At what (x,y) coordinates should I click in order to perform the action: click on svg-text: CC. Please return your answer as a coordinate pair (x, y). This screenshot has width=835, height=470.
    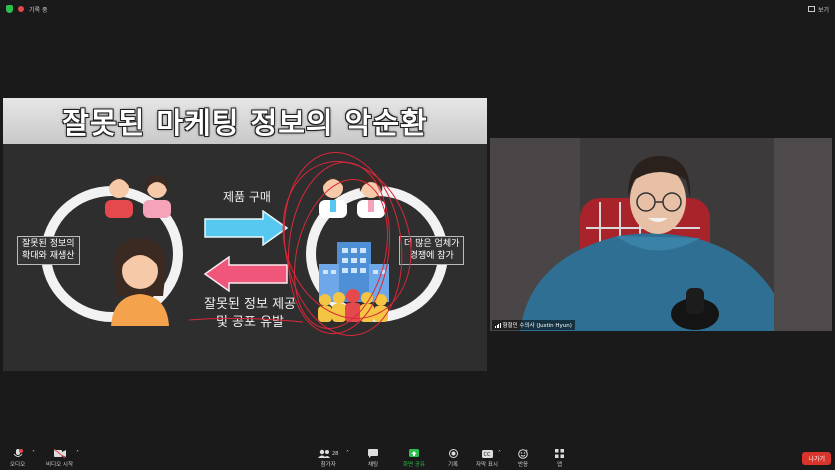
    Looking at the image, I should click on (486, 455).